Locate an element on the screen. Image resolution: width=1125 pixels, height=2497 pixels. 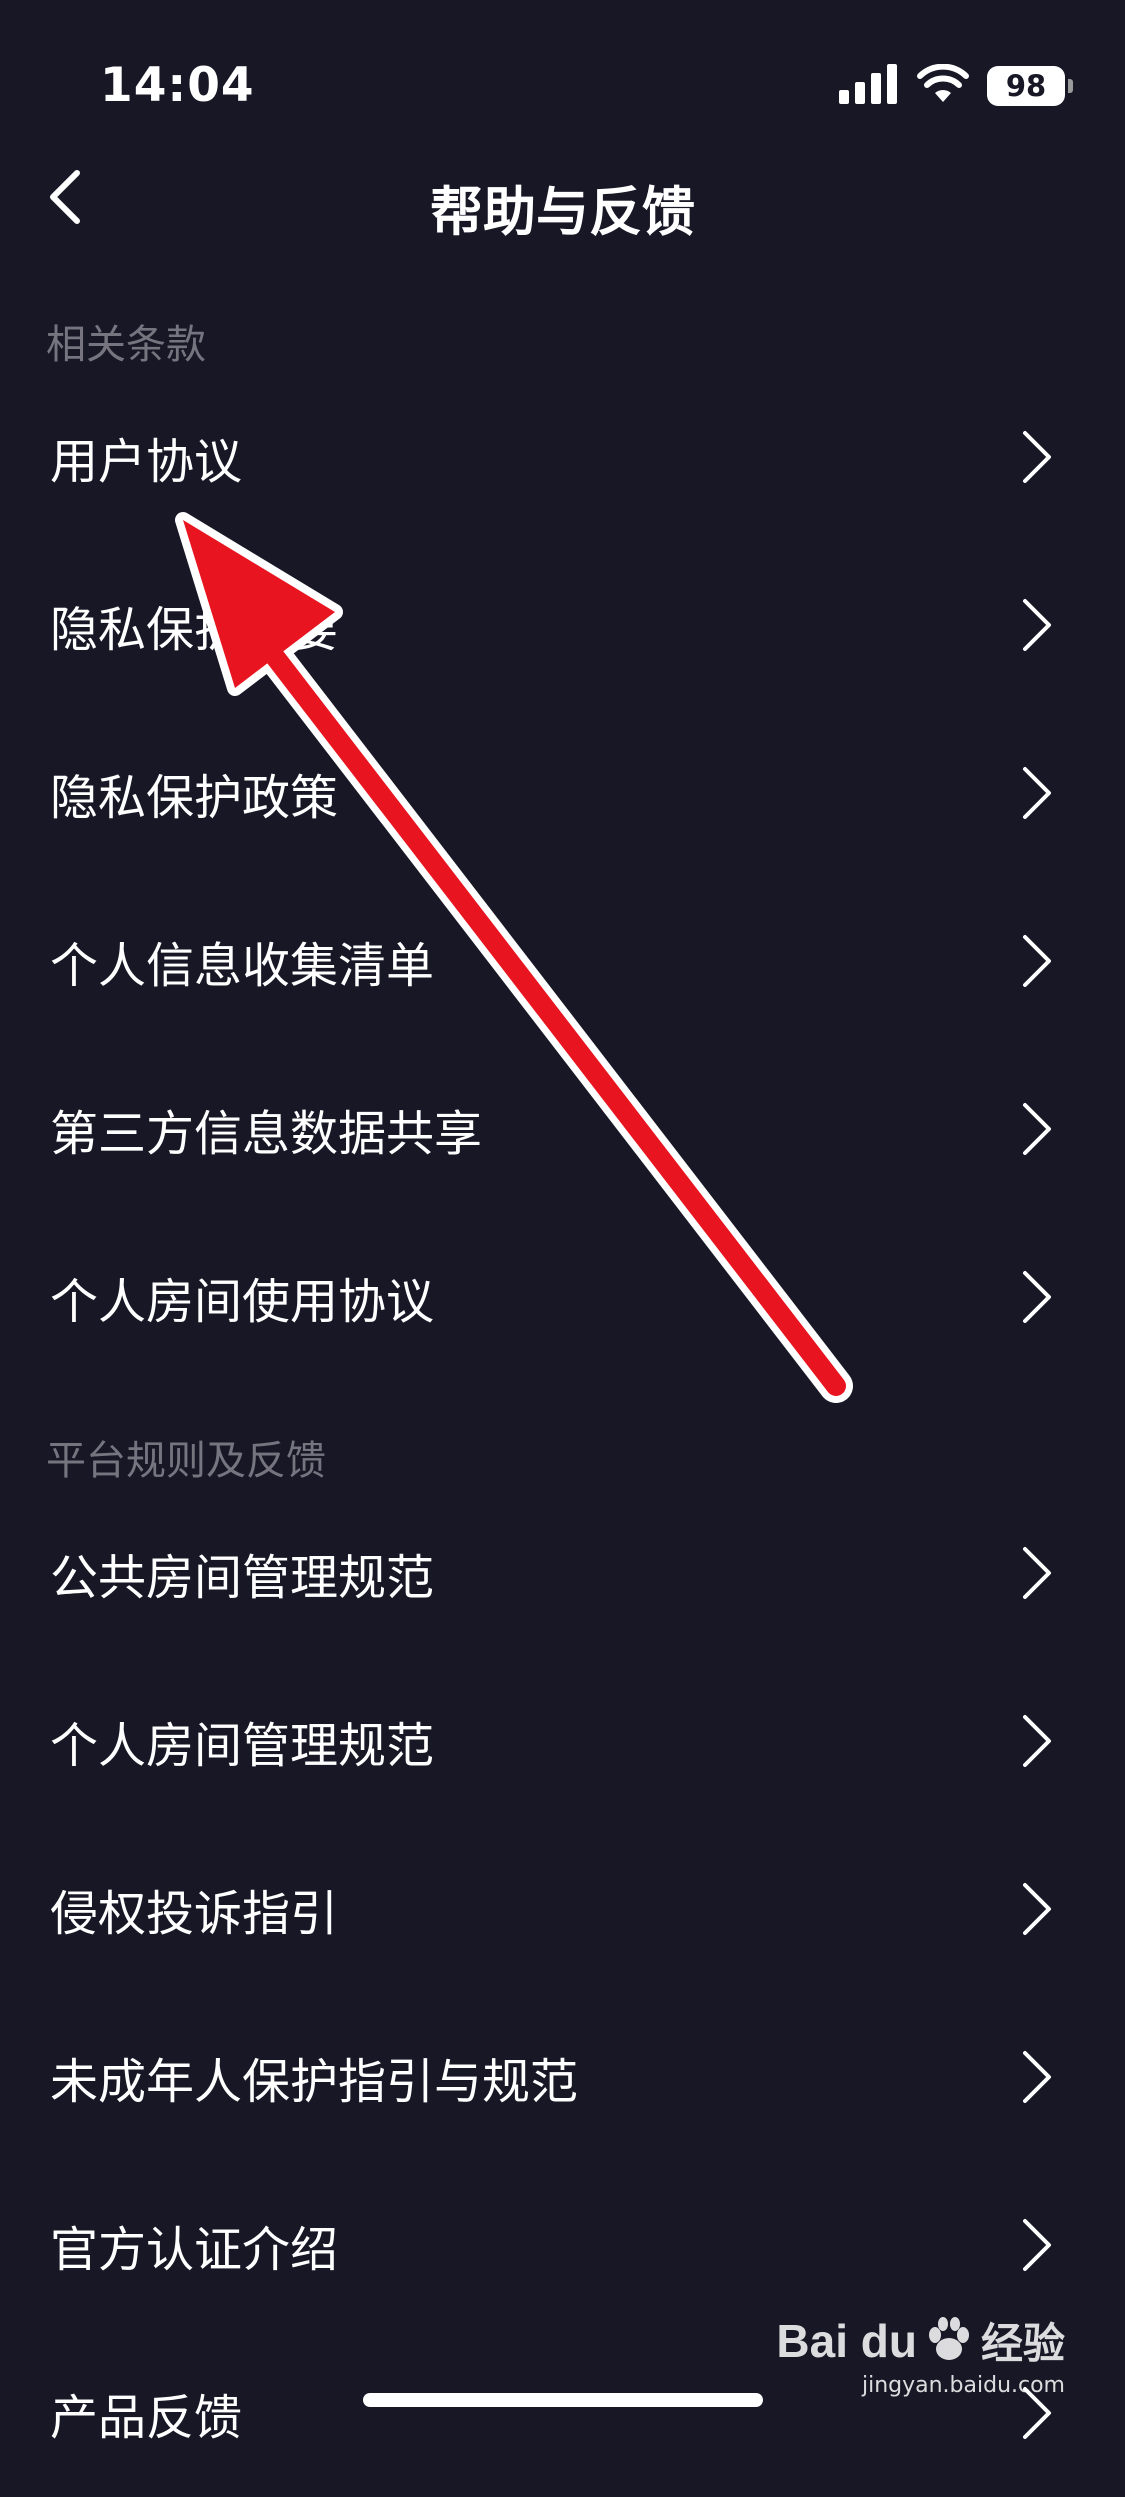
list-item-label: 个人信息收集清单 is located at coordinates (242, 966).